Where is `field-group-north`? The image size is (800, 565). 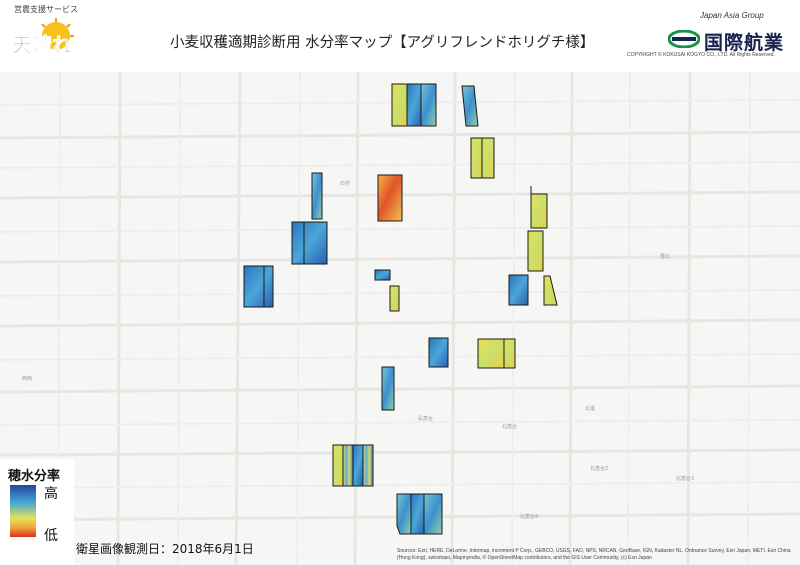 field-group-north is located at coordinates (414, 105).